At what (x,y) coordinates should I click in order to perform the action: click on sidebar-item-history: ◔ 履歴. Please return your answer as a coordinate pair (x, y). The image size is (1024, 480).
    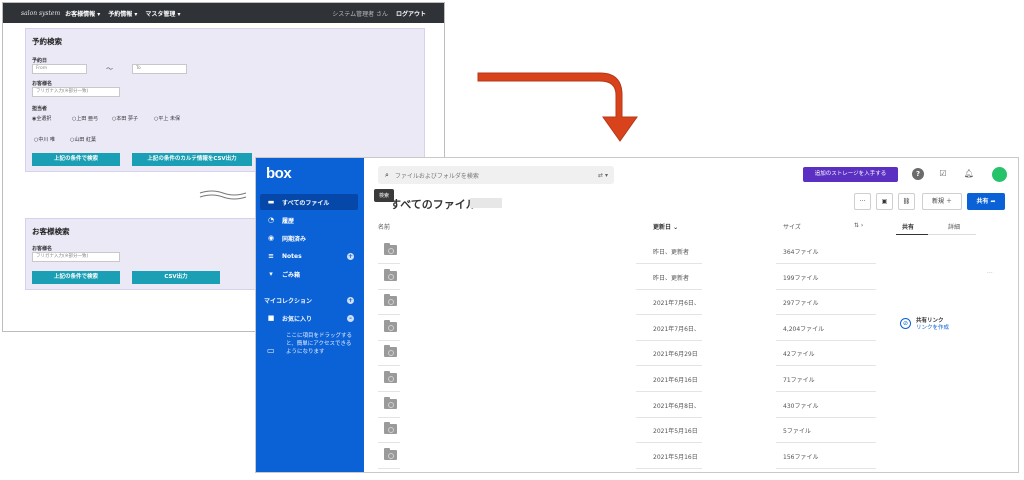
    Looking at the image, I should click on (310, 220).